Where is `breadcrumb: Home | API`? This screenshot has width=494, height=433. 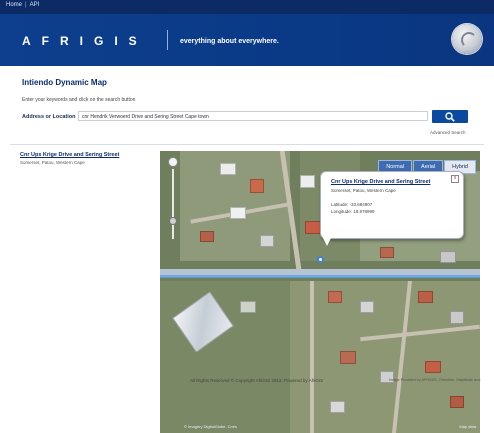 breadcrumb: Home | API is located at coordinates (22, 5).